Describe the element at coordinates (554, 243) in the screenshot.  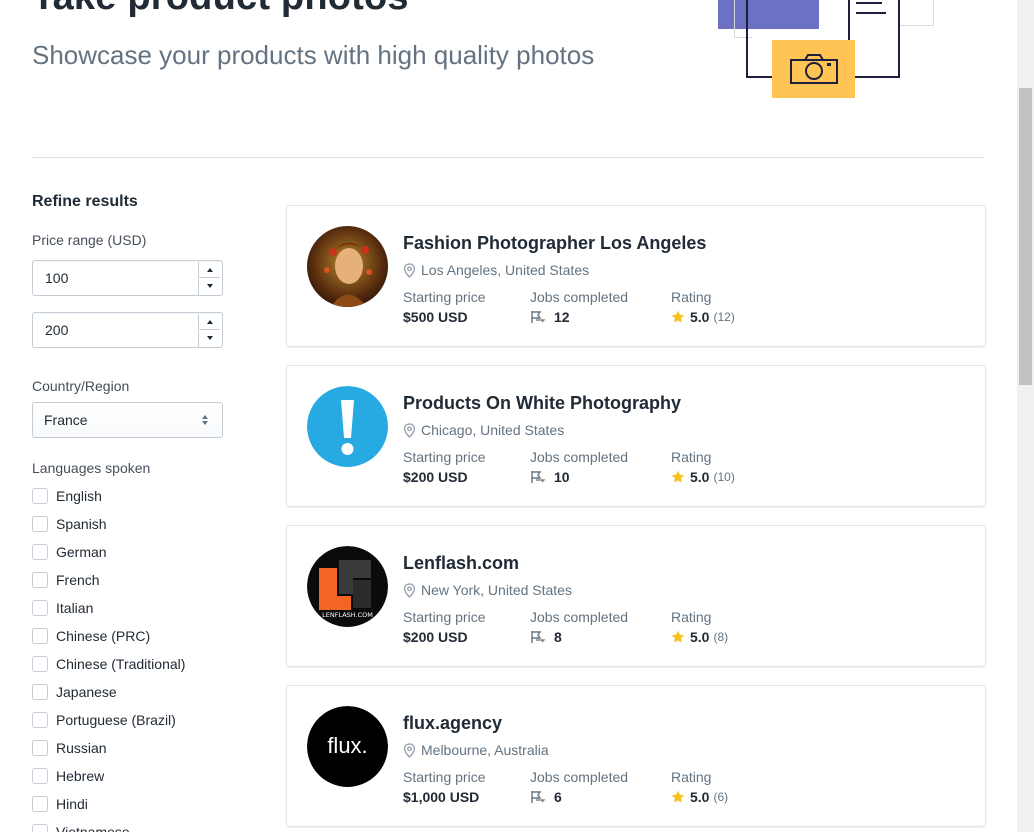
I see `provider-name: Fashion Photographer Los Angeles` at that location.